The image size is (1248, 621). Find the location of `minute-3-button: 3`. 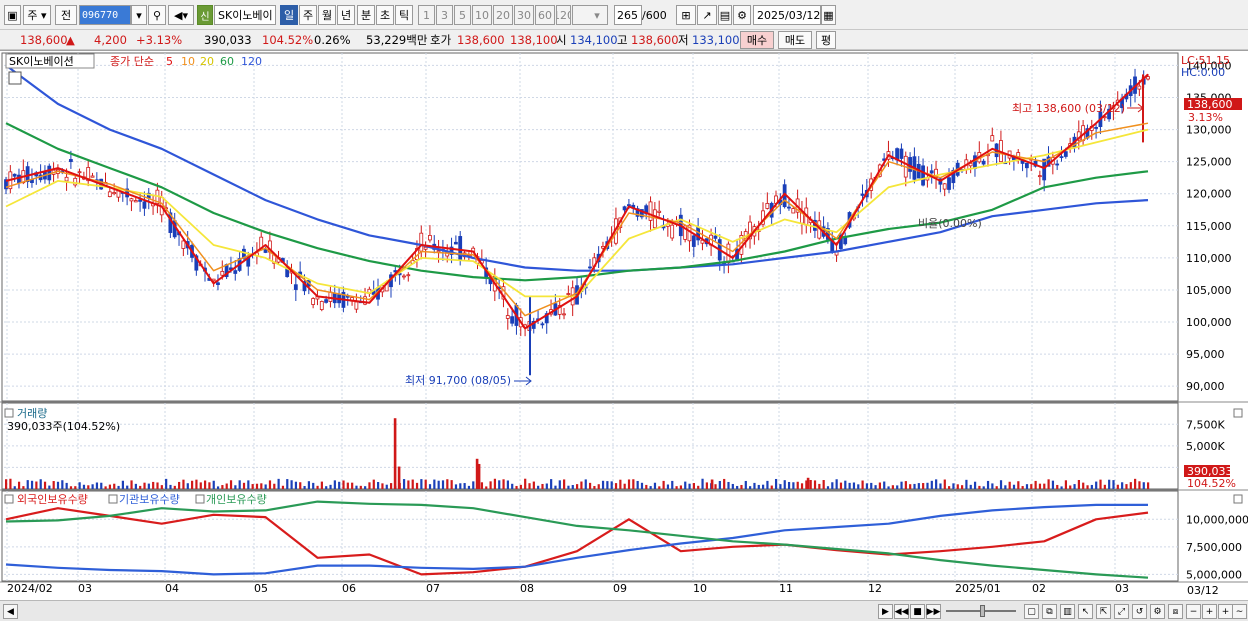

minute-3-button: 3 is located at coordinates (444, 15).